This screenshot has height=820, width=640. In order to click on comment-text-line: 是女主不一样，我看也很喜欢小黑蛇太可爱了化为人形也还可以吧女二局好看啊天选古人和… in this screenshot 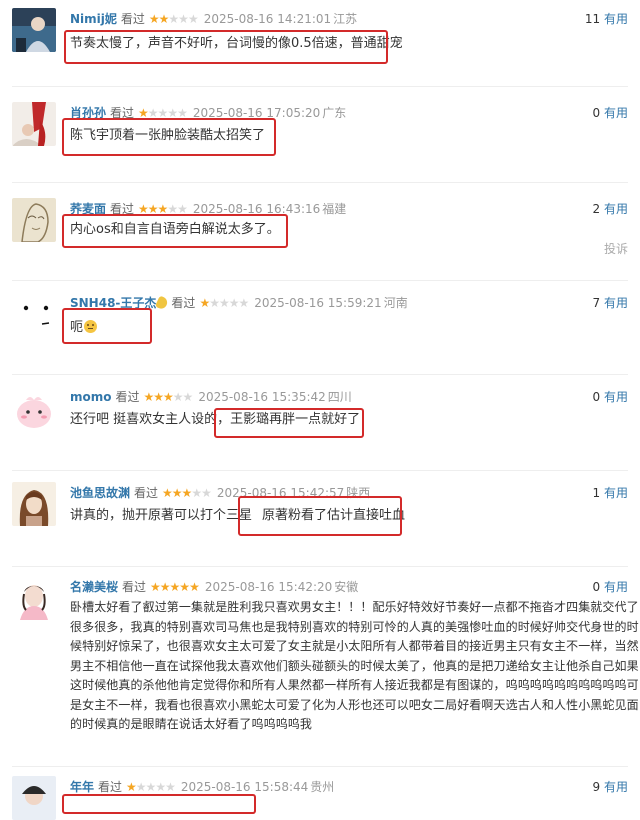, I will do `click(354, 704)`.